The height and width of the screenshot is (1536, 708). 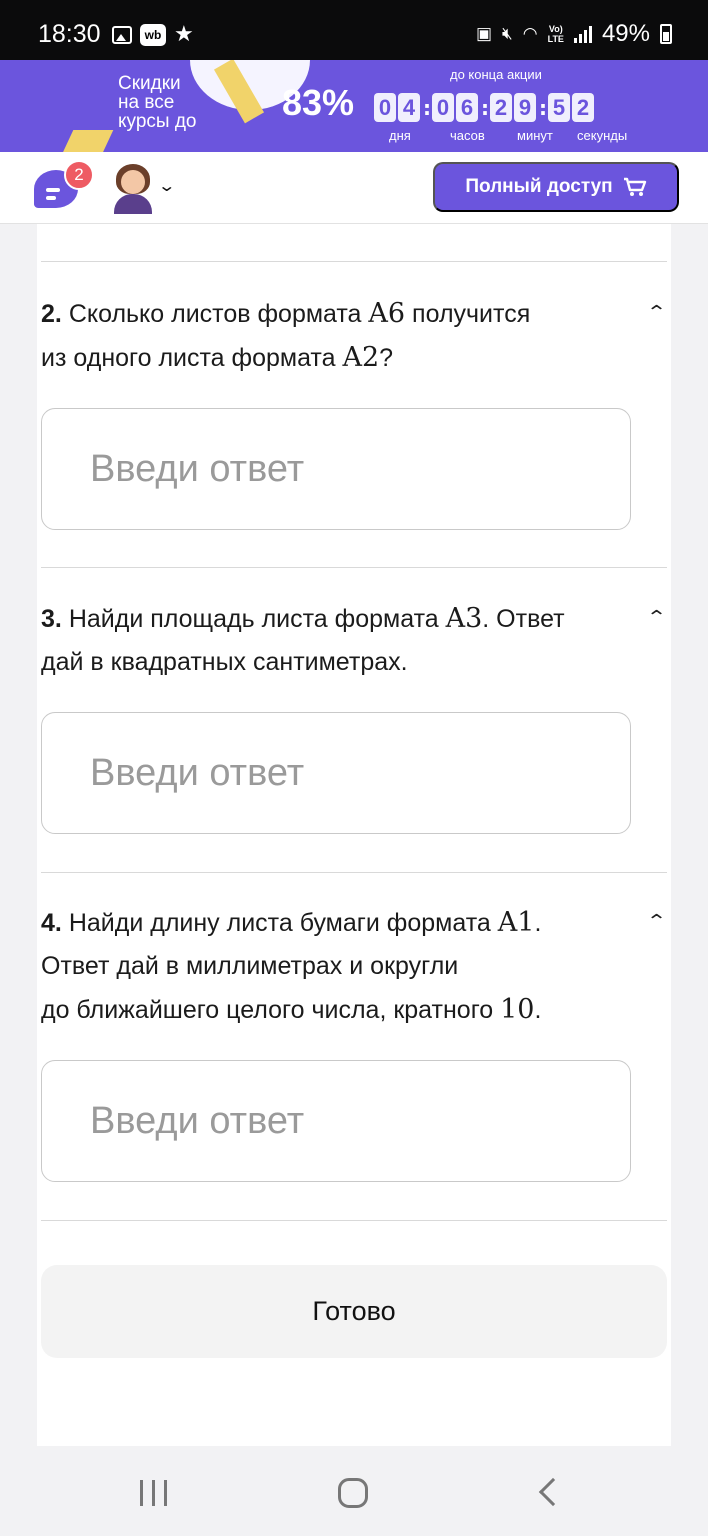 What do you see at coordinates (464, 618) in the screenshot?
I see `math-a3: A3` at bounding box center [464, 618].